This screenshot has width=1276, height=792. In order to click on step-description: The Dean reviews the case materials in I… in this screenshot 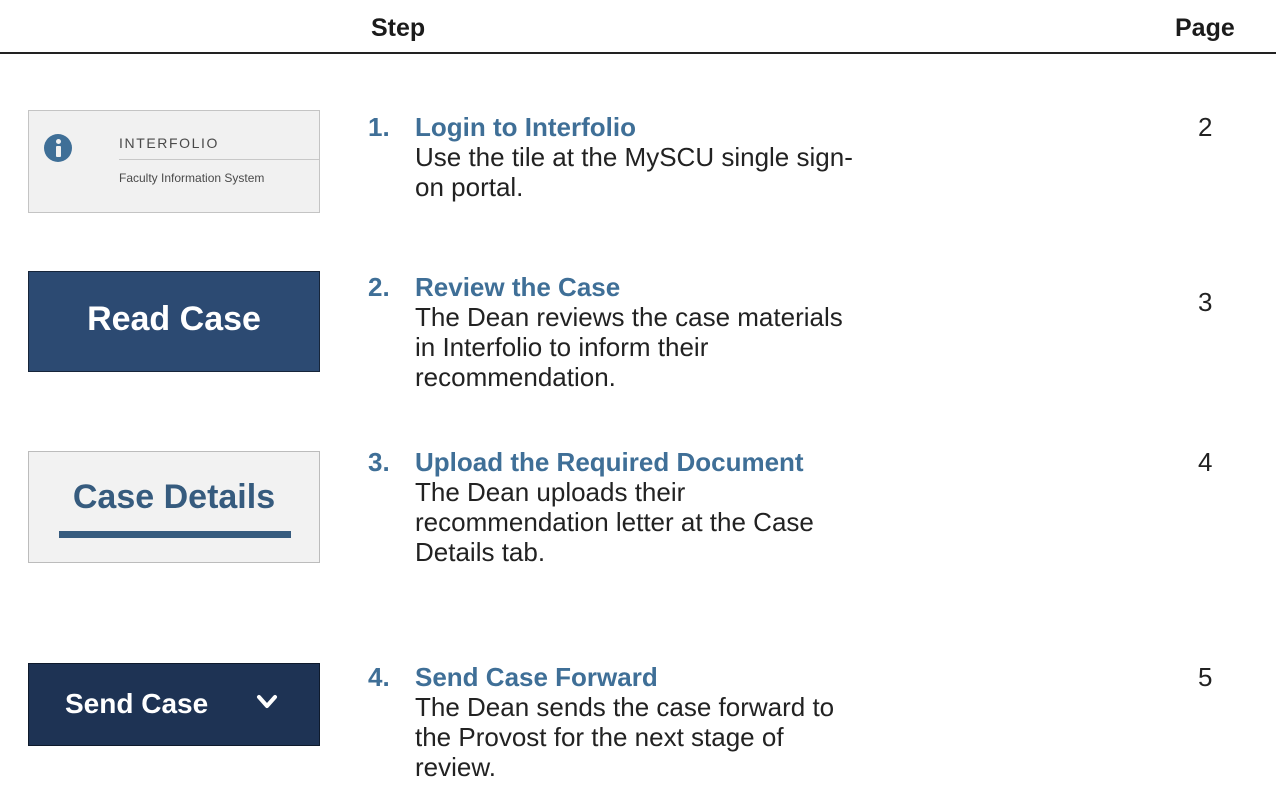, I will do `click(629, 347)`.